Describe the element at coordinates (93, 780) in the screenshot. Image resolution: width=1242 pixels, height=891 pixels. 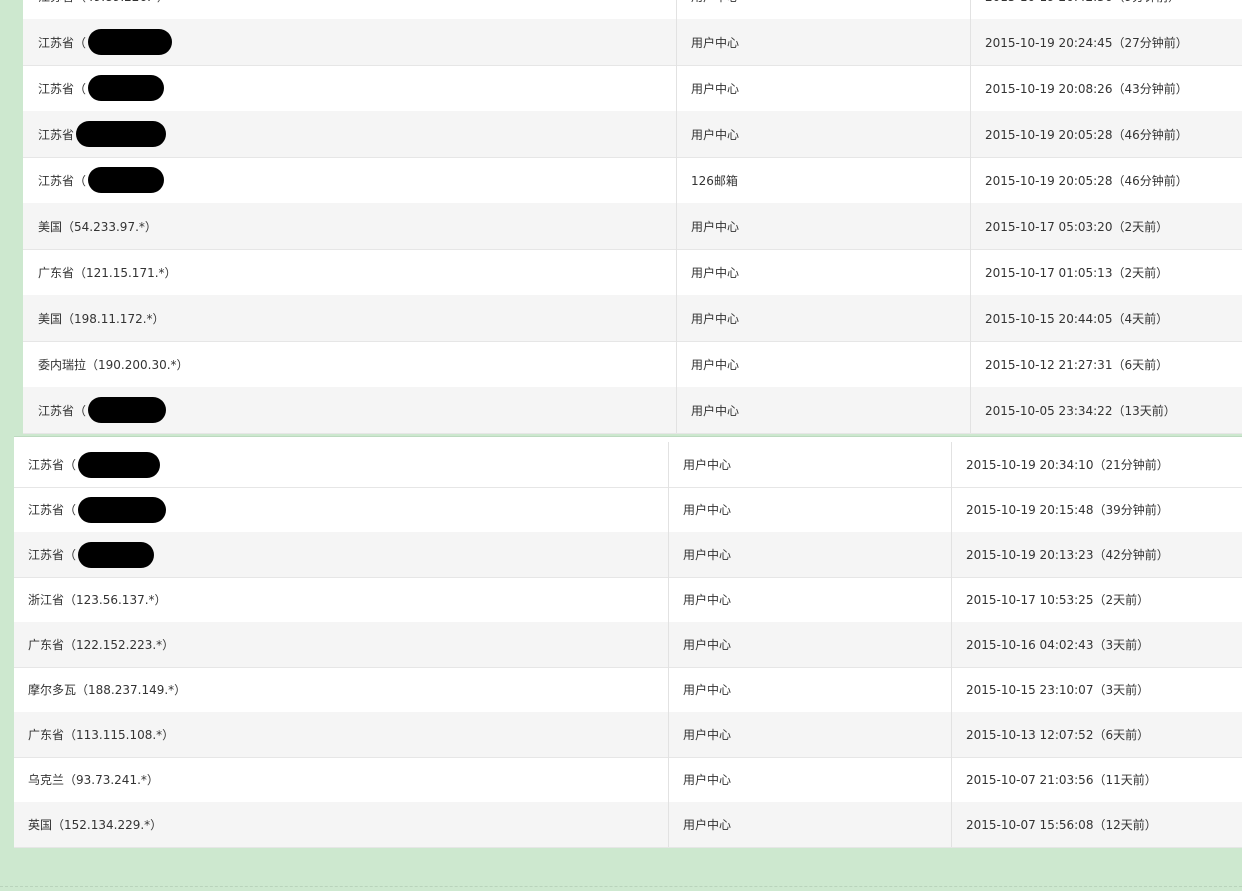
I see `location-text: 乌克兰（93.73.241.*）` at that location.